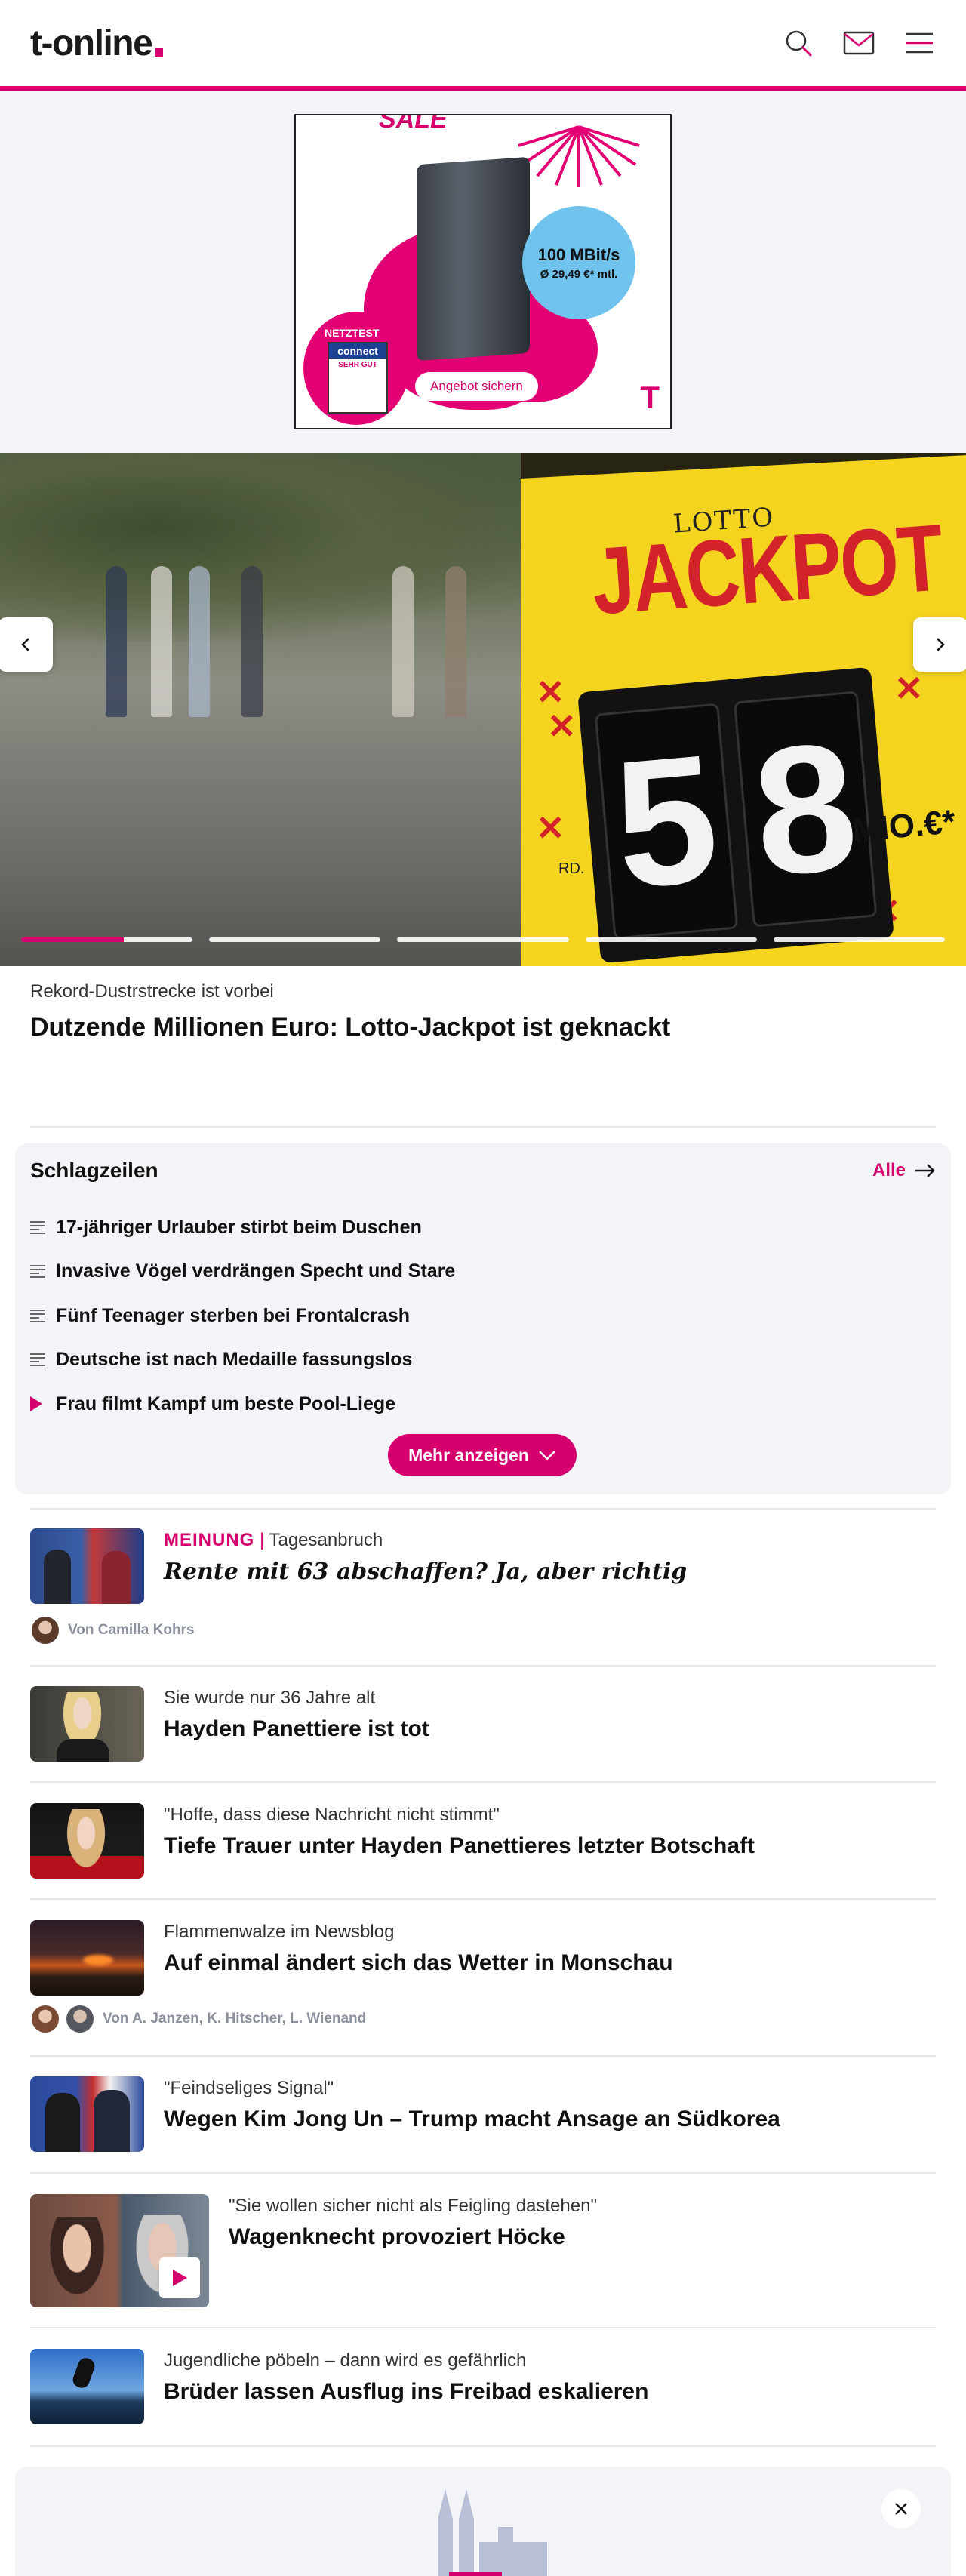 The height and width of the screenshot is (2576, 966). What do you see at coordinates (904, 826) in the screenshot?
I see `mio-label: MIO.€*` at bounding box center [904, 826].